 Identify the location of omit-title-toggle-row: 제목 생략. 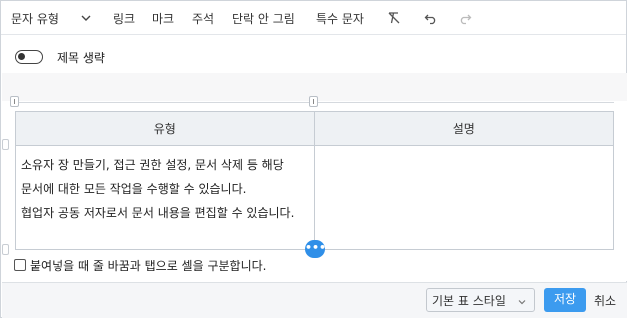
(60, 57).